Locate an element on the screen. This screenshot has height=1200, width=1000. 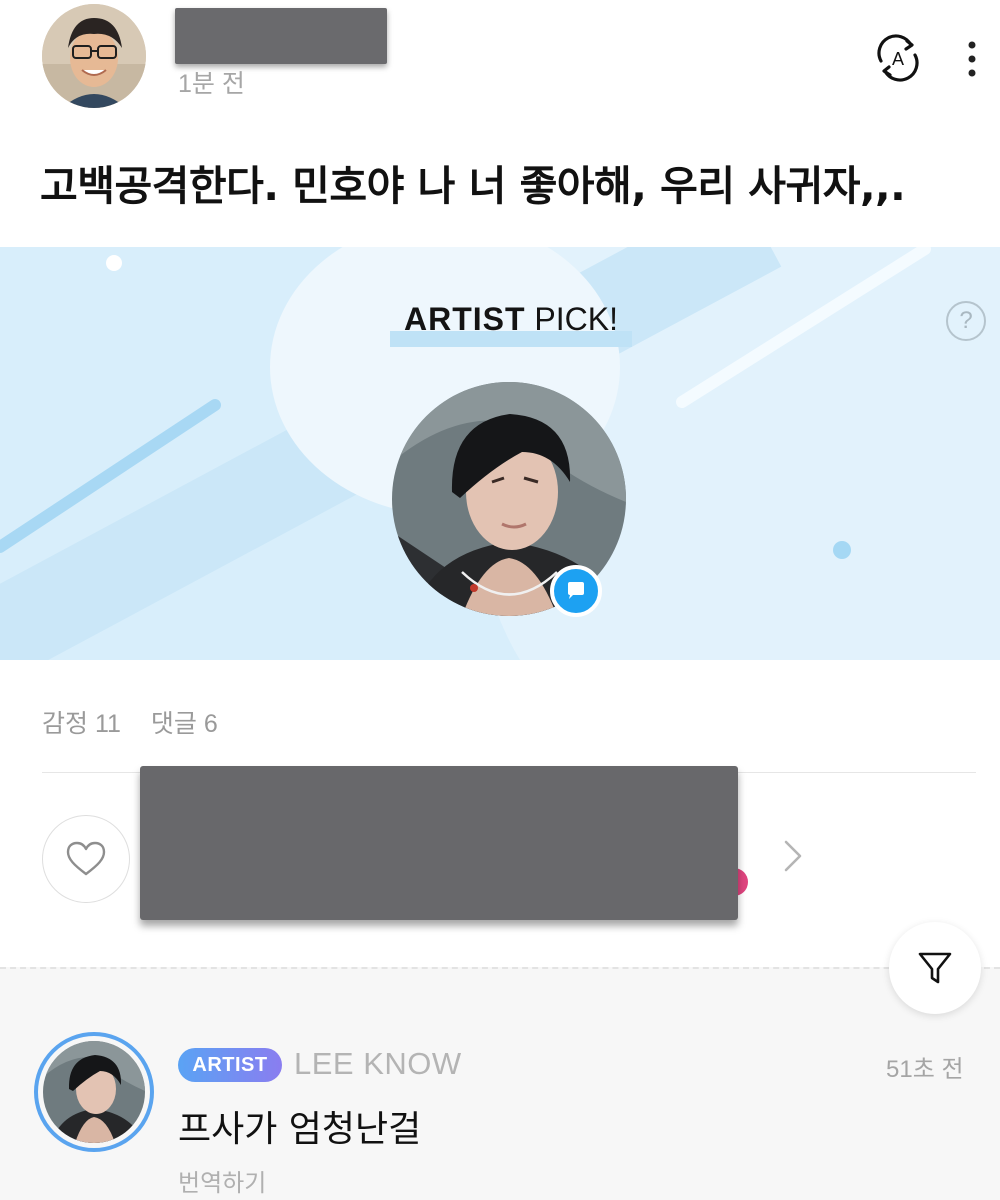
comment-text: 프사가 엄청난걸 is located at coordinates (300, 1129).